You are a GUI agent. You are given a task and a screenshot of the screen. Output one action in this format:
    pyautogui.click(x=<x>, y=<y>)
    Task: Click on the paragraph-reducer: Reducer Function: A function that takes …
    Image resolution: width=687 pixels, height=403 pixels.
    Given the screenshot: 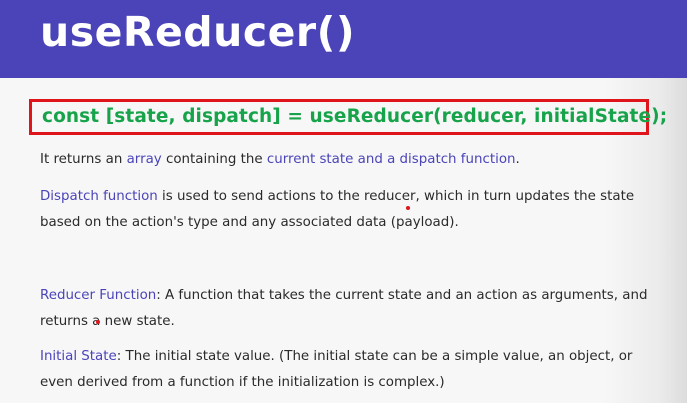 What is the action you would take?
    pyautogui.click(x=350, y=309)
    